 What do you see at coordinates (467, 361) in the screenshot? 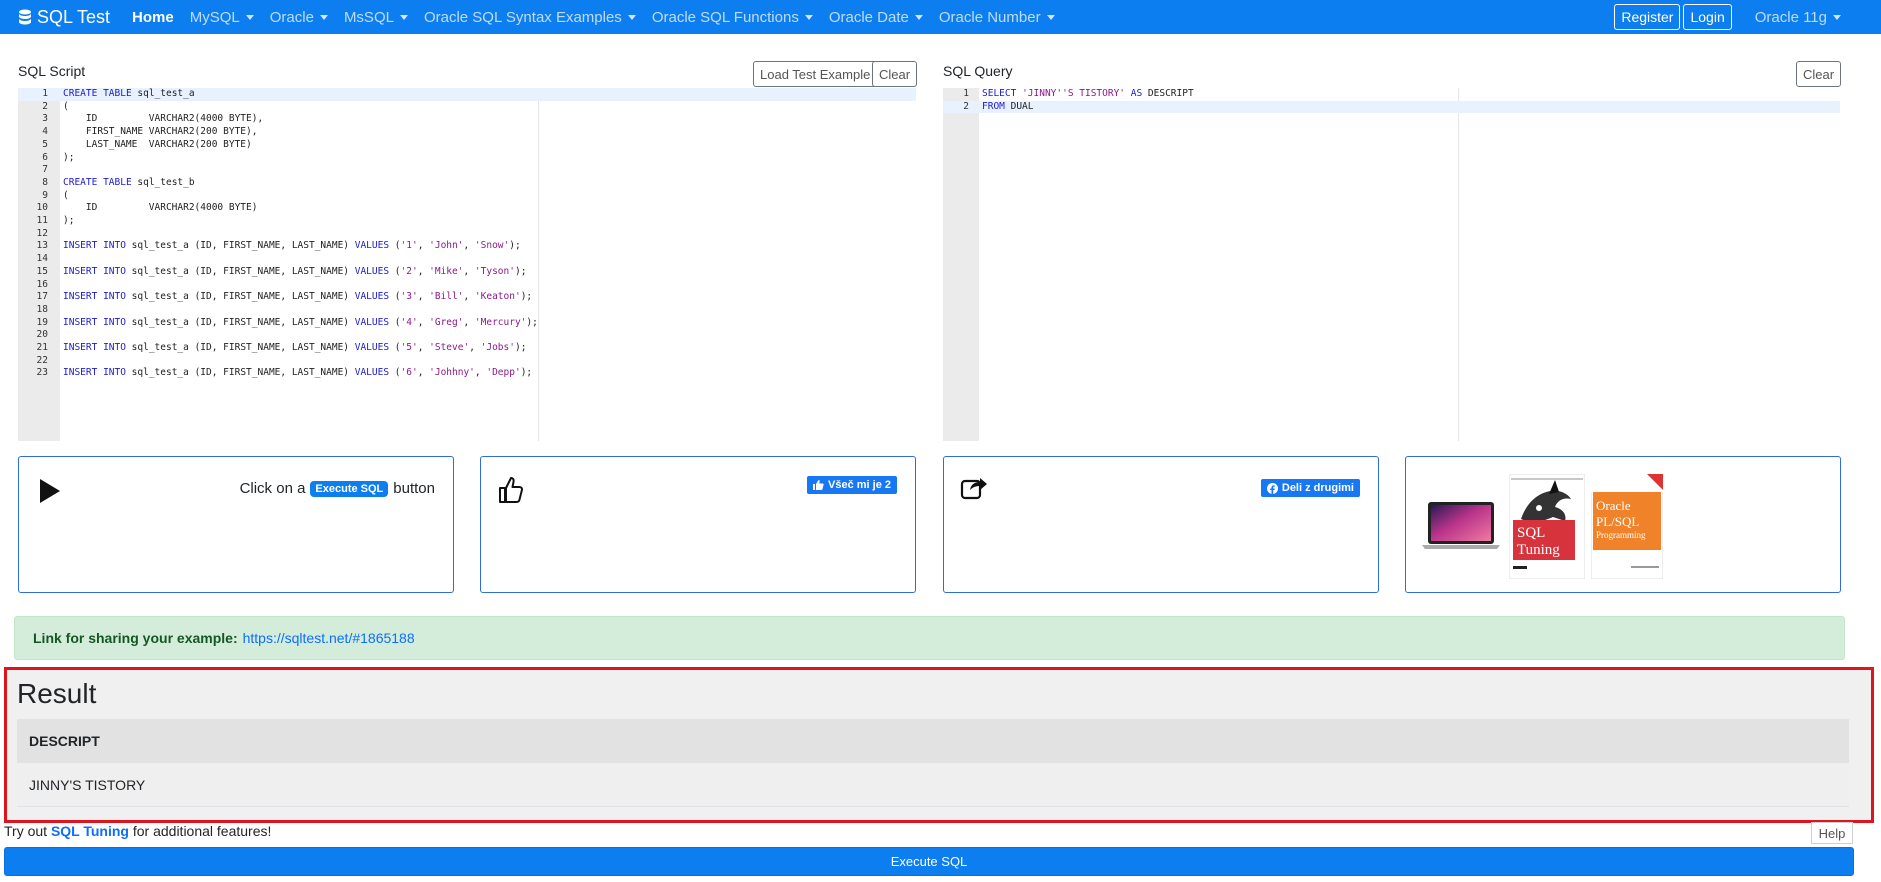
I see `code-line: 22` at bounding box center [467, 361].